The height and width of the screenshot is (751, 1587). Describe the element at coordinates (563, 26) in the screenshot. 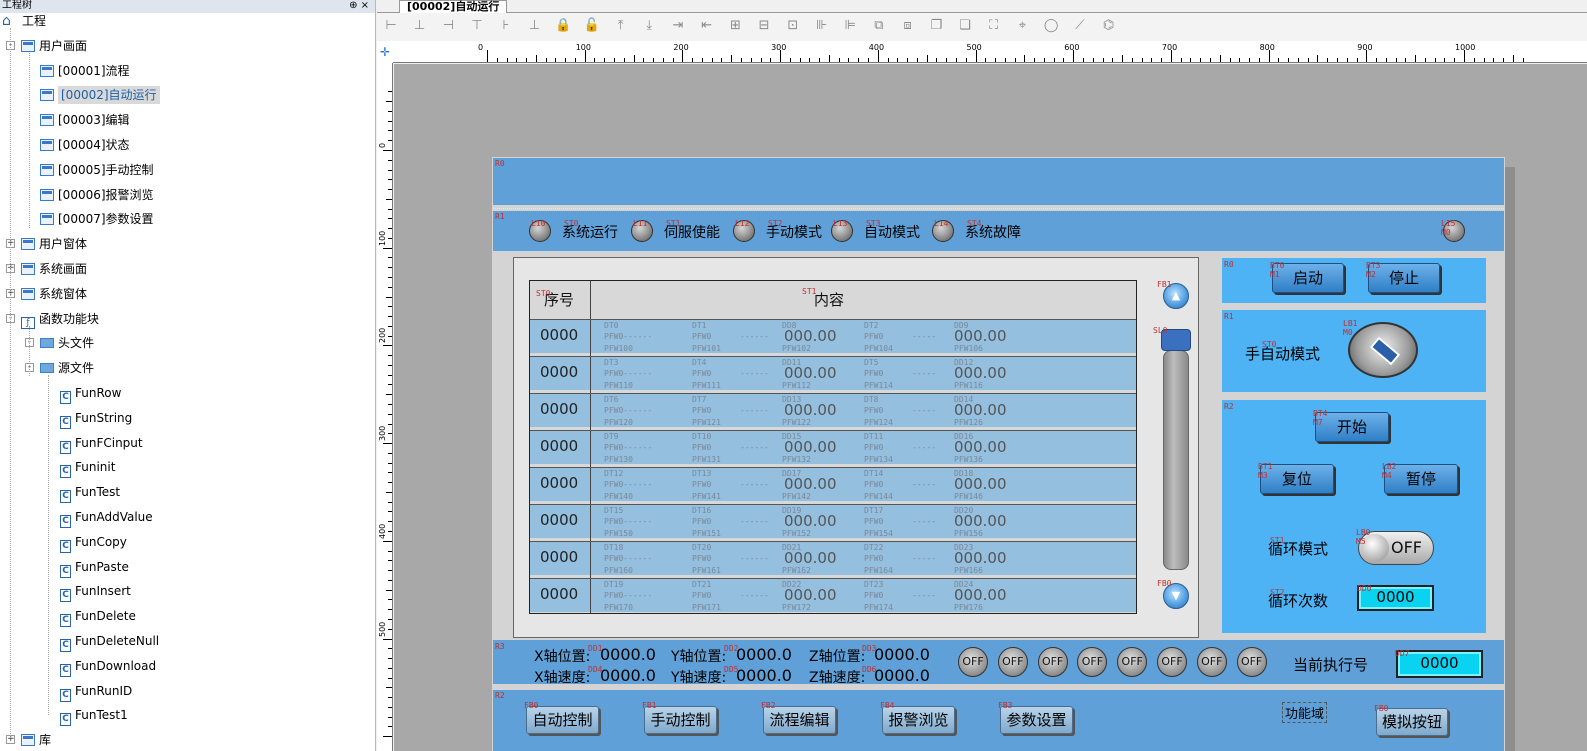

I see `lock-icon: 🔒` at that location.